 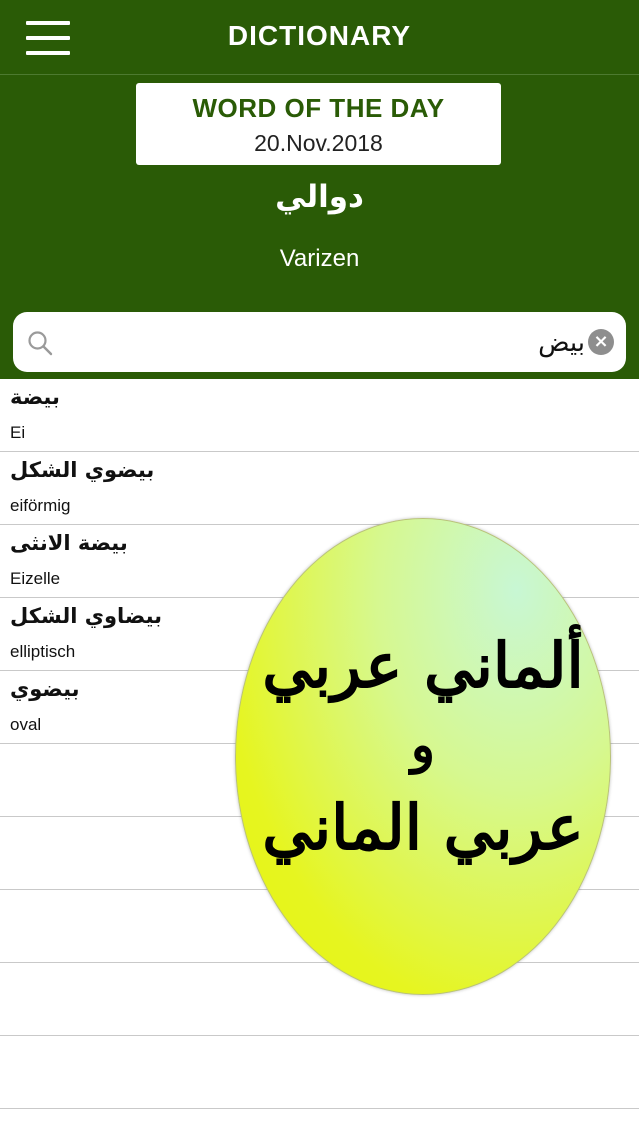 What do you see at coordinates (18, 432) in the screenshot?
I see `result-german: Ei` at bounding box center [18, 432].